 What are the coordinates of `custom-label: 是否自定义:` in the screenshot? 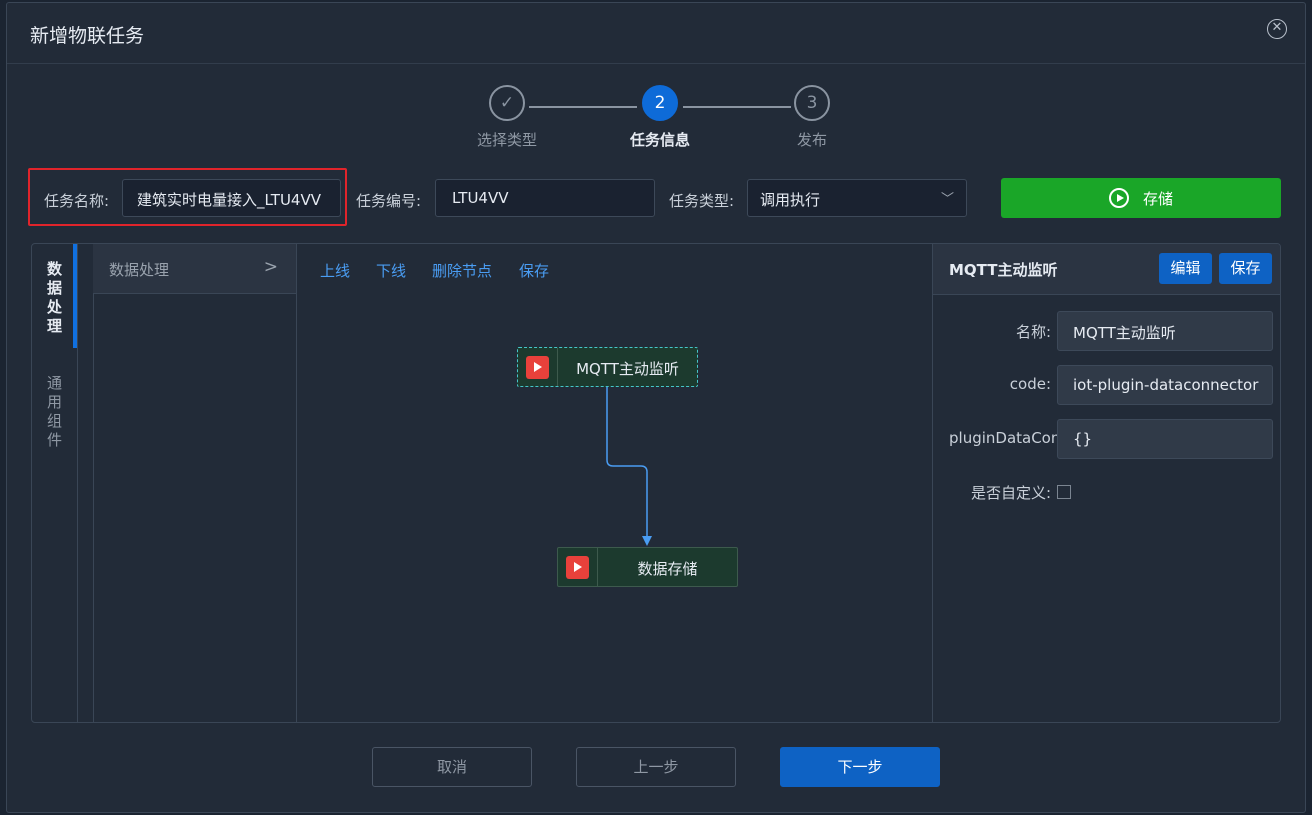 It's located at (1010, 493).